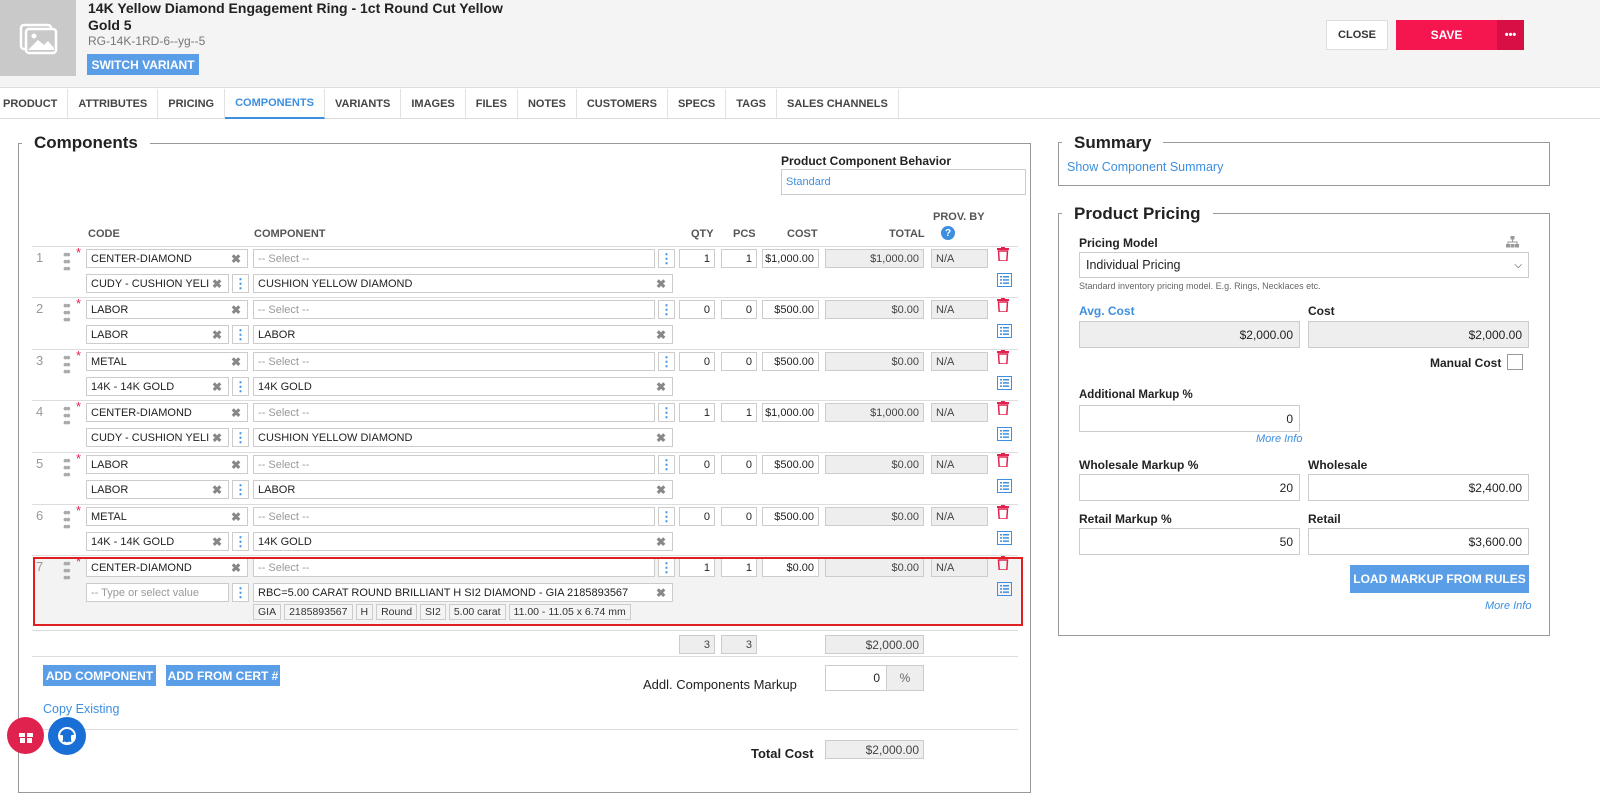 The height and width of the screenshot is (793, 1600). Describe the element at coordinates (25, 735) in the screenshot. I see `gift-widget-button` at that location.